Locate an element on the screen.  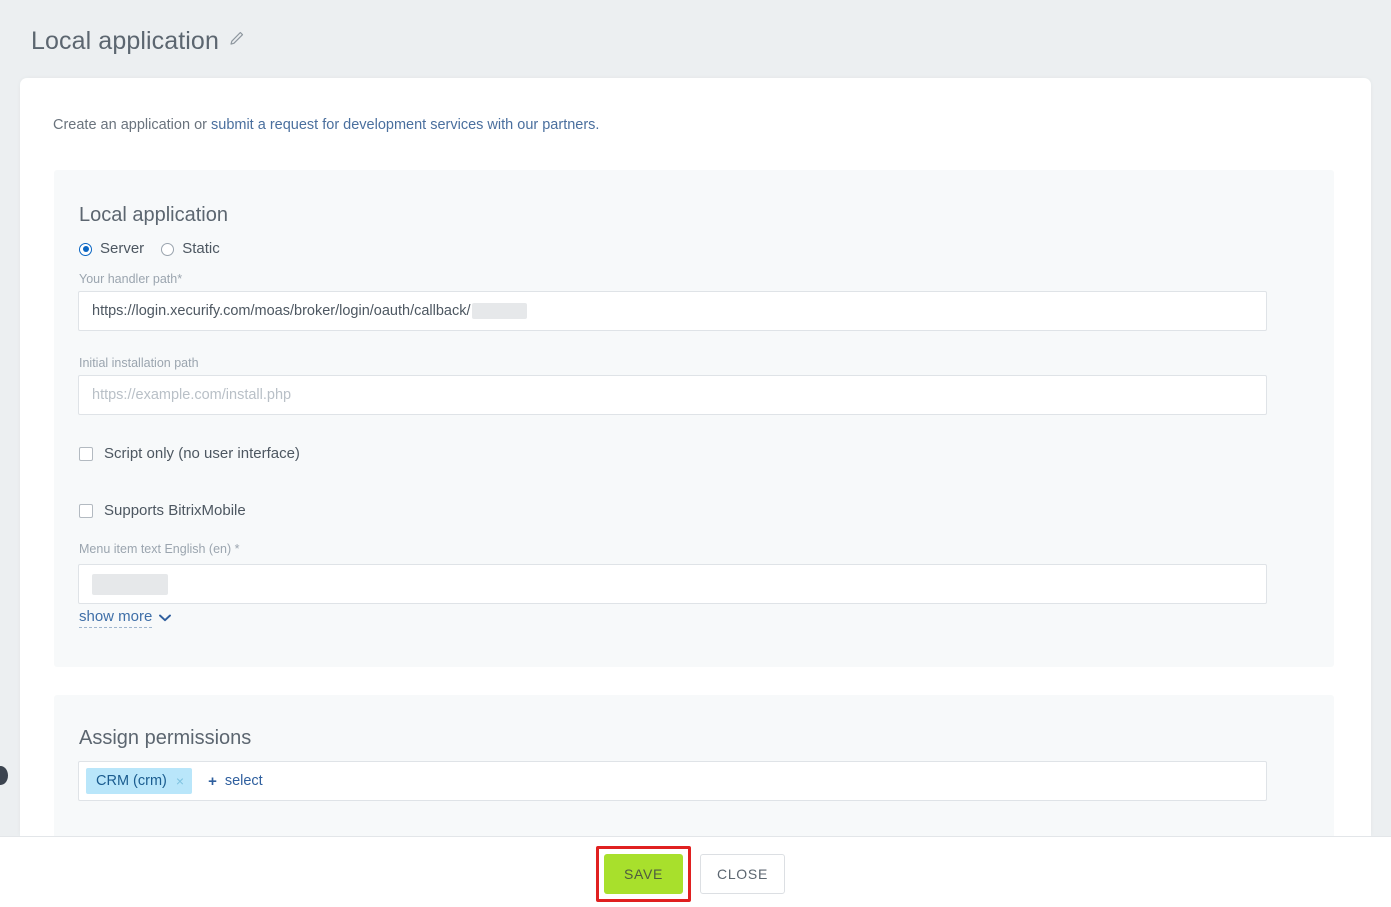
radio-option-static: Static is located at coordinates (190, 249).